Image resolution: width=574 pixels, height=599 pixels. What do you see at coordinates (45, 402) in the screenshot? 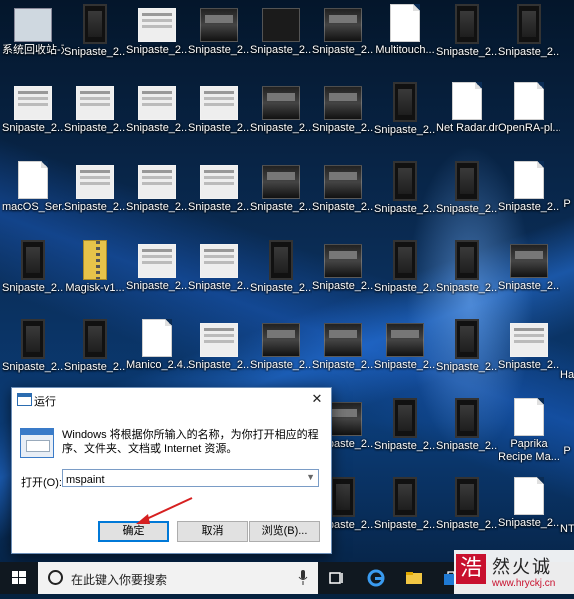
I see `run-dialog-title: 运行` at bounding box center [45, 402].